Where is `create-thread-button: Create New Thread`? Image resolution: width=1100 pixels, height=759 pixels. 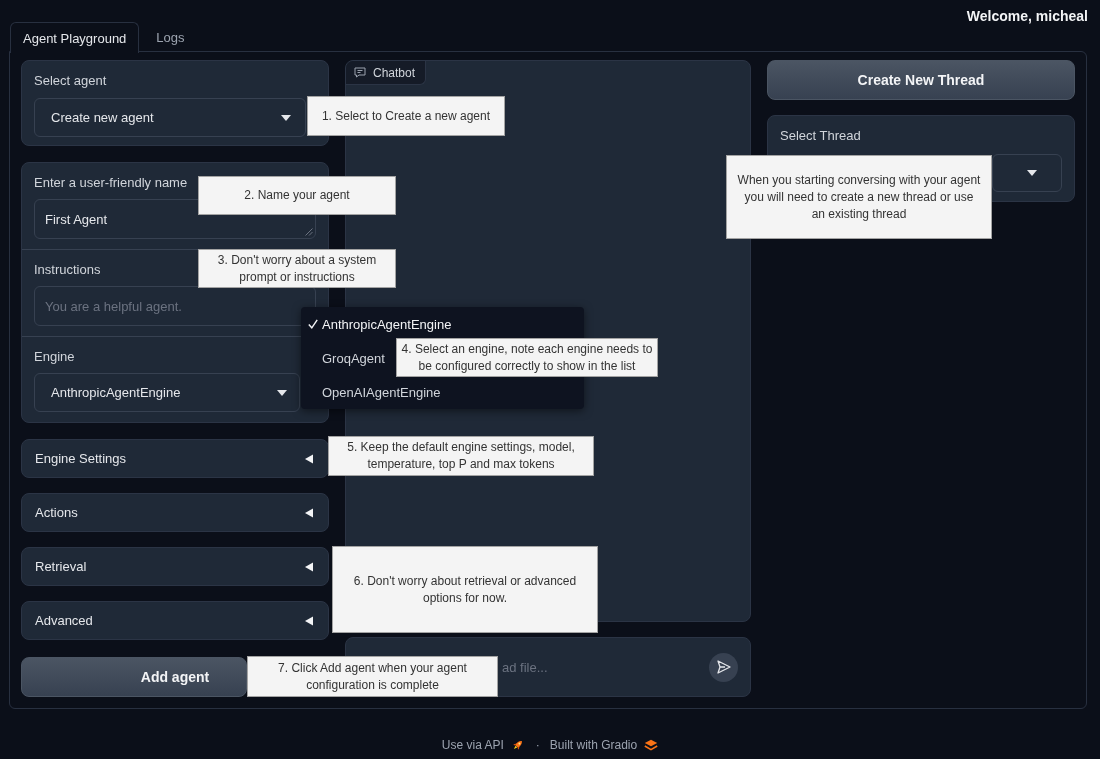
create-thread-button: Create New Thread is located at coordinates (921, 80).